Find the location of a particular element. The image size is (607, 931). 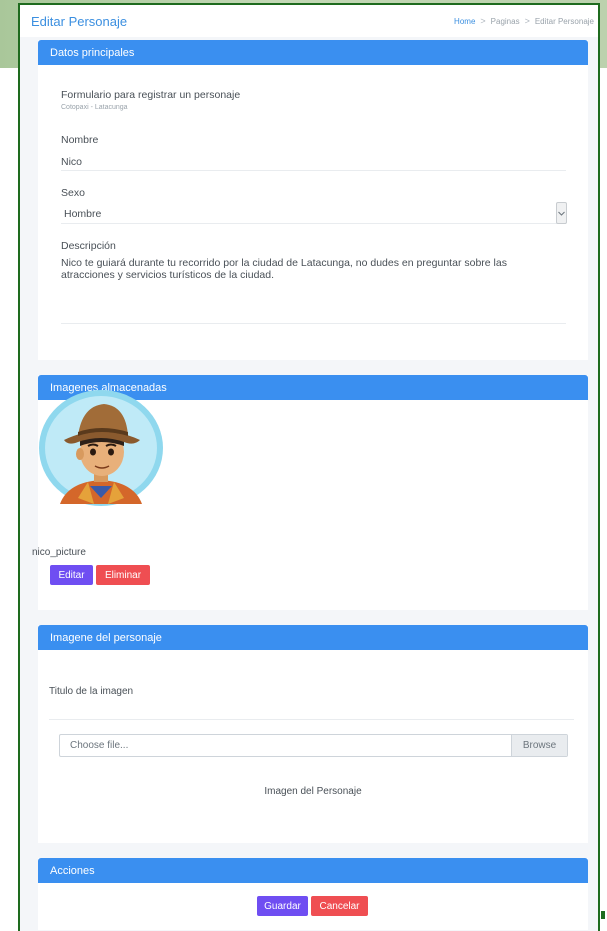

titulo-imagen-field: Titulo de la imagen is located at coordinates (91, 691).